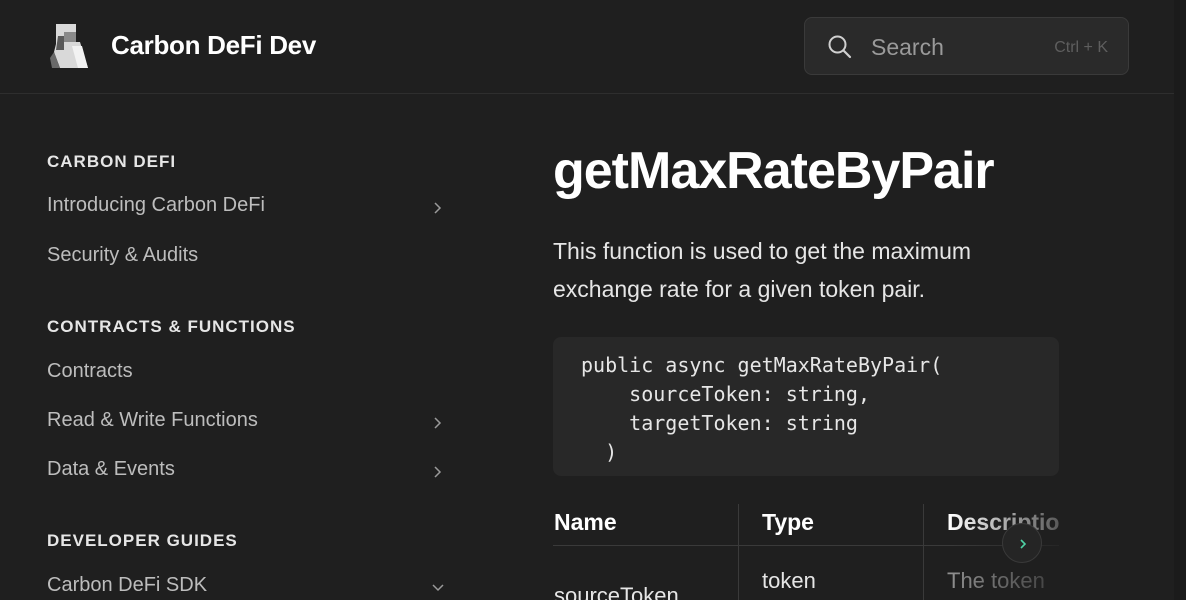 This screenshot has width=1186, height=600. Describe the element at coordinates (171, 326) in the screenshot. I see `sidebar-section-title: CONTRACTS & FUNCTIONS` at that location.